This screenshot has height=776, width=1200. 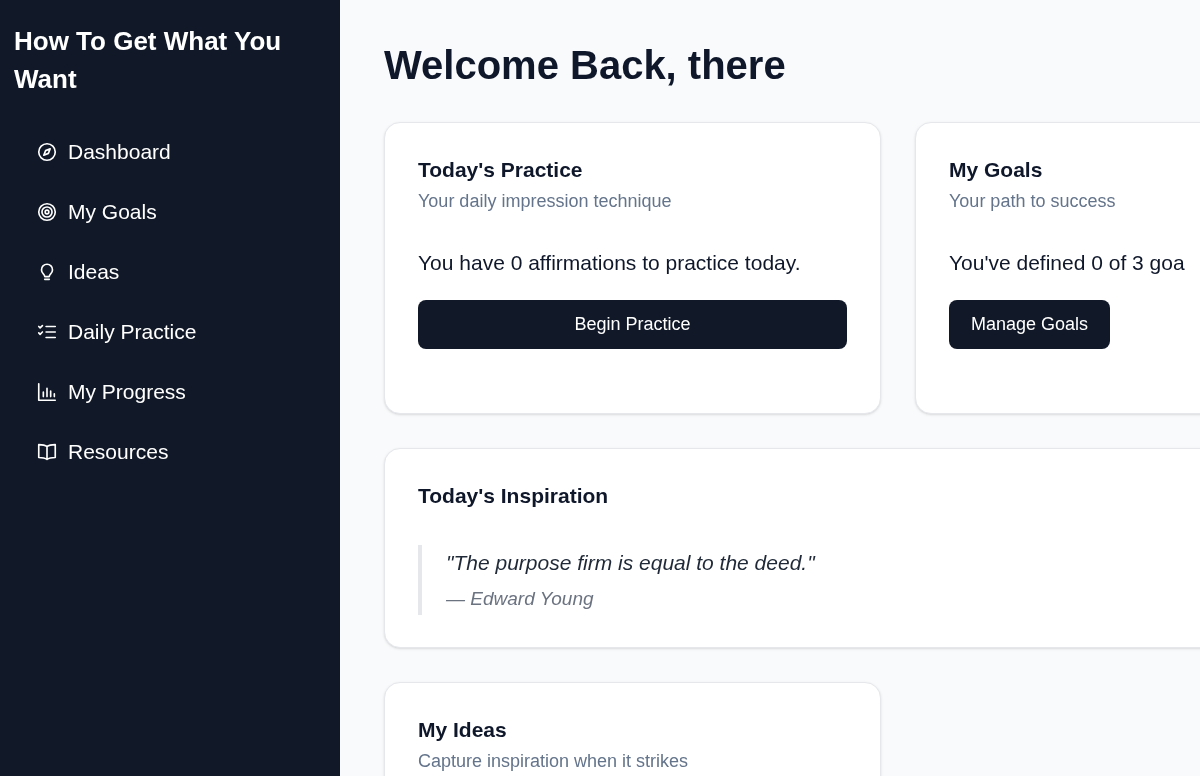 What do you see at coordinates (631, 563) in the screenshot?
I see `quote-text: "The purpose firm is equal to the deed."` at bounding box center [631, 563].